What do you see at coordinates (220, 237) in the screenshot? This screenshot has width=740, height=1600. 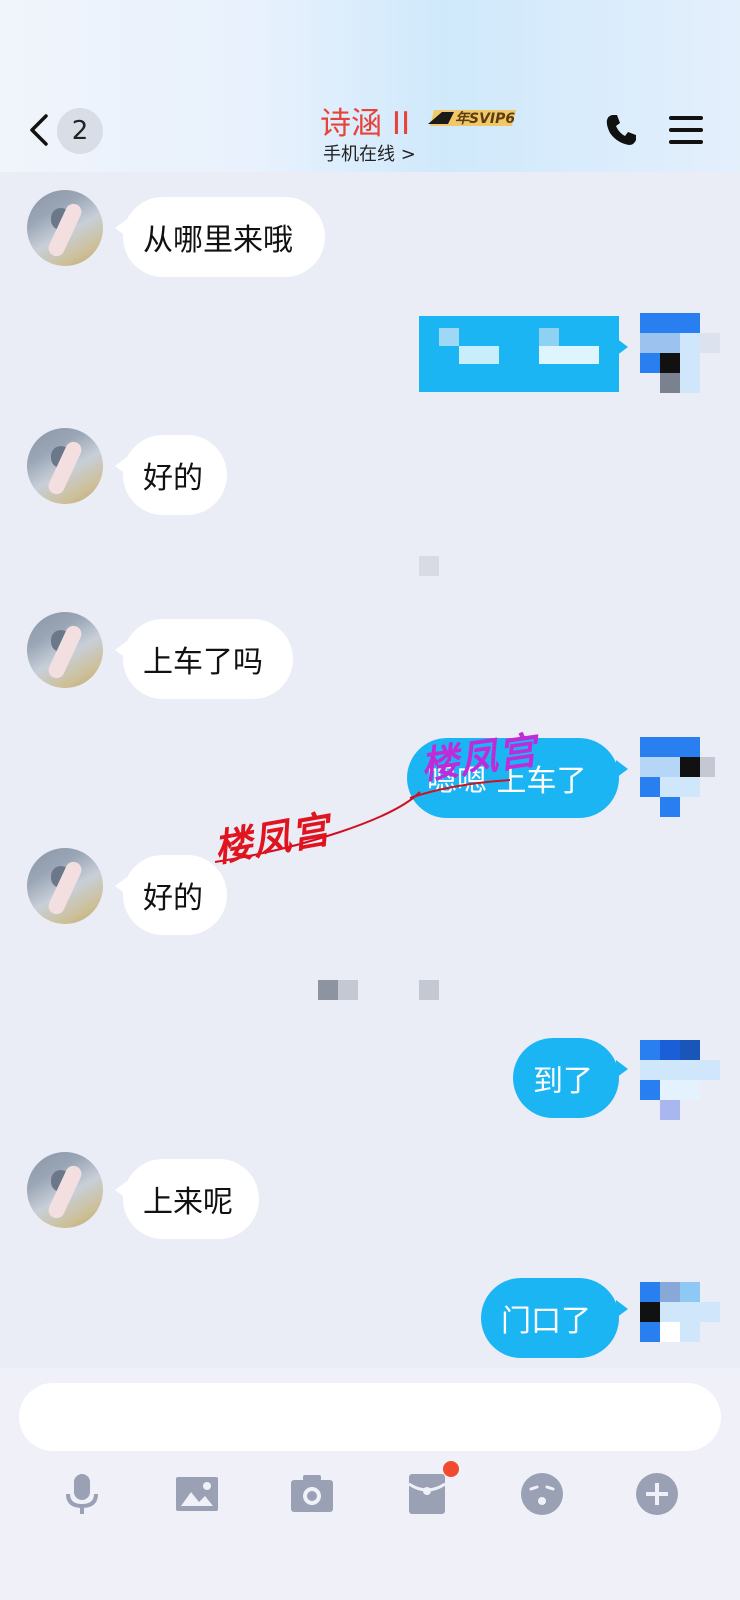 I see `message-bubble-incoming: 从哪里来哦` at bounding box center [220, 237].